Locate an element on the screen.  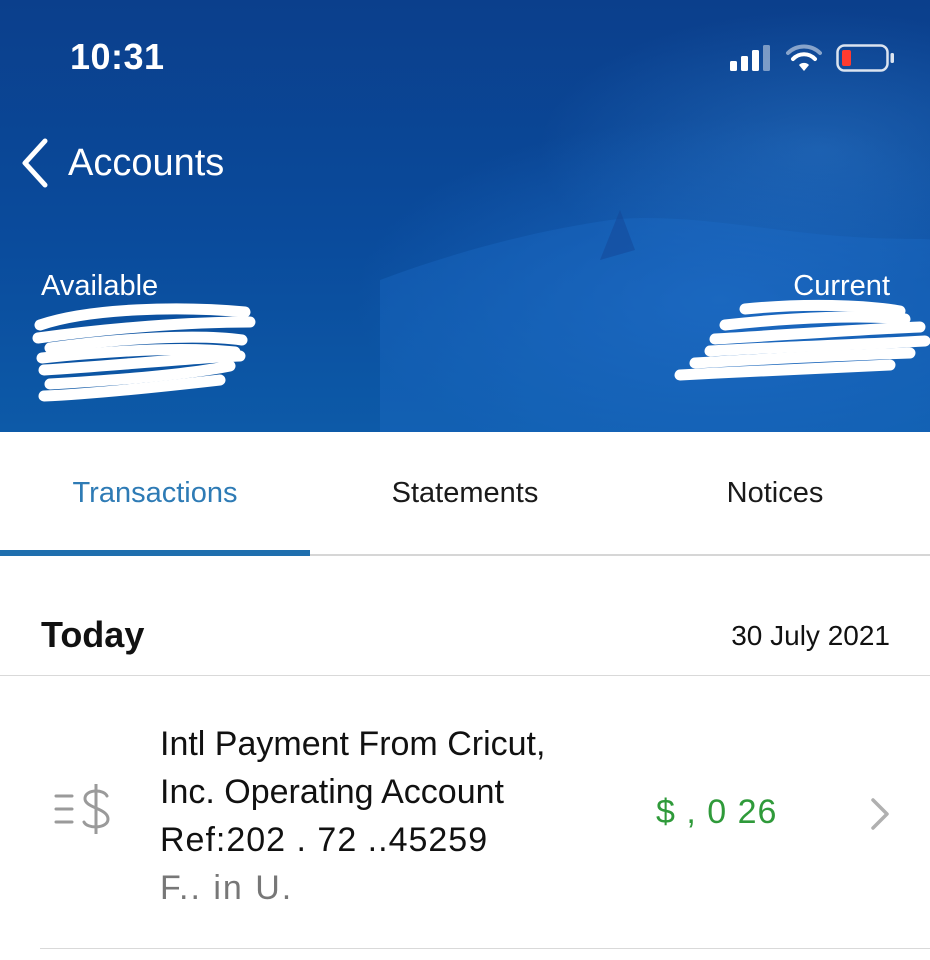
tab-transactions: Transactions is located at coordinates (155, 494).